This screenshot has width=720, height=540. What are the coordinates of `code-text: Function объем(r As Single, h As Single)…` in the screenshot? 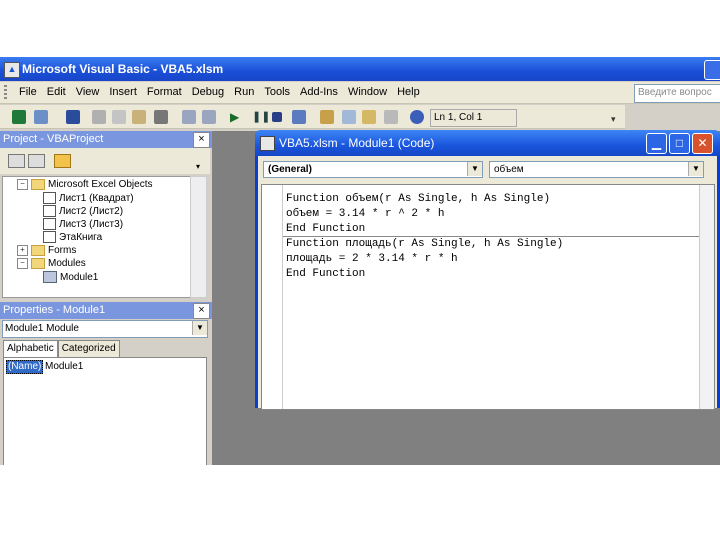 It's located at (424, 237).